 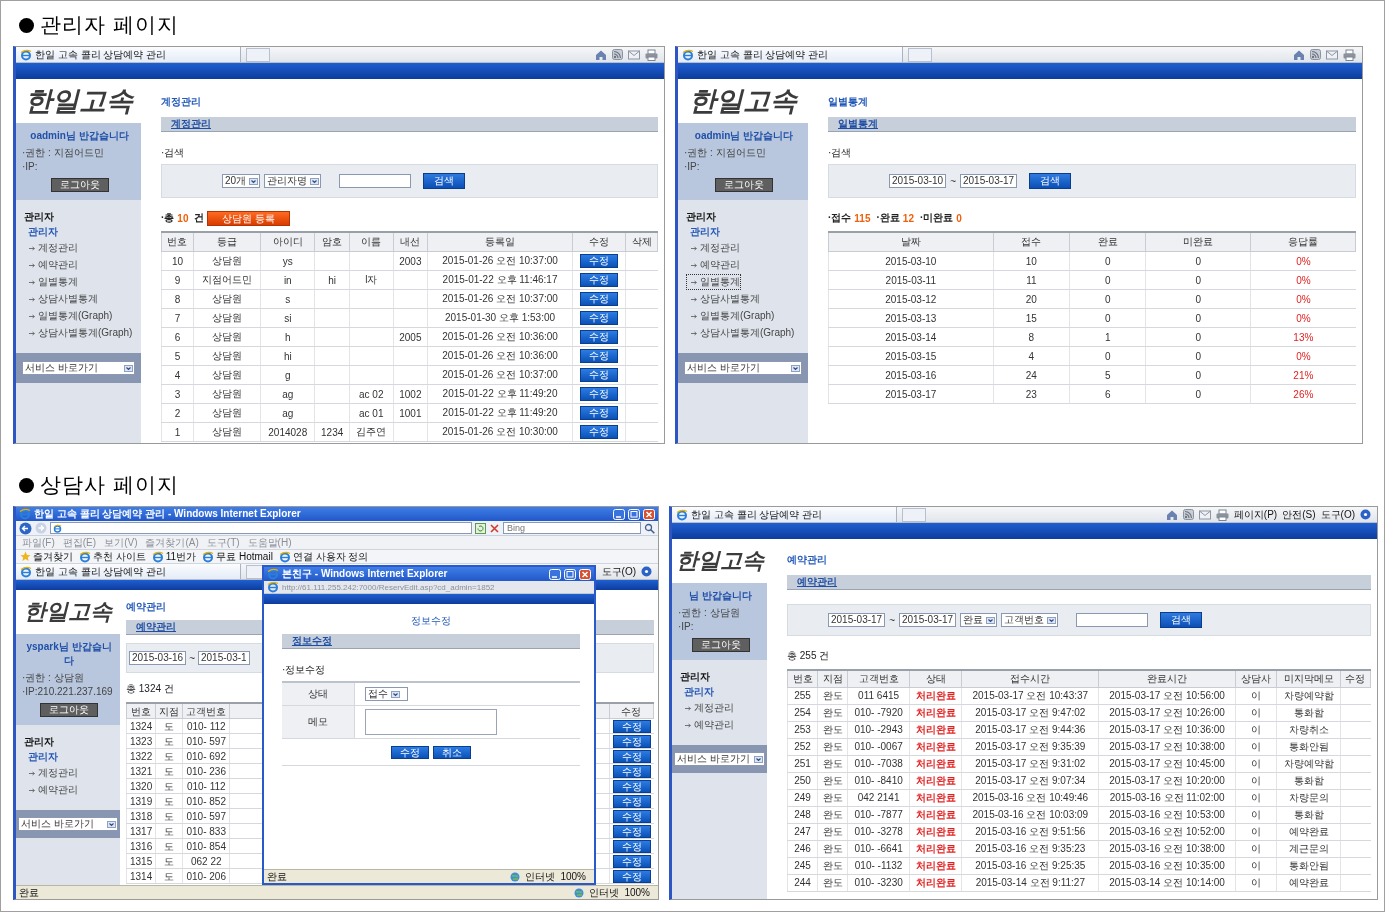 I want to click on toolbar-menu: 안전(S), so click(x=1299, y=514).